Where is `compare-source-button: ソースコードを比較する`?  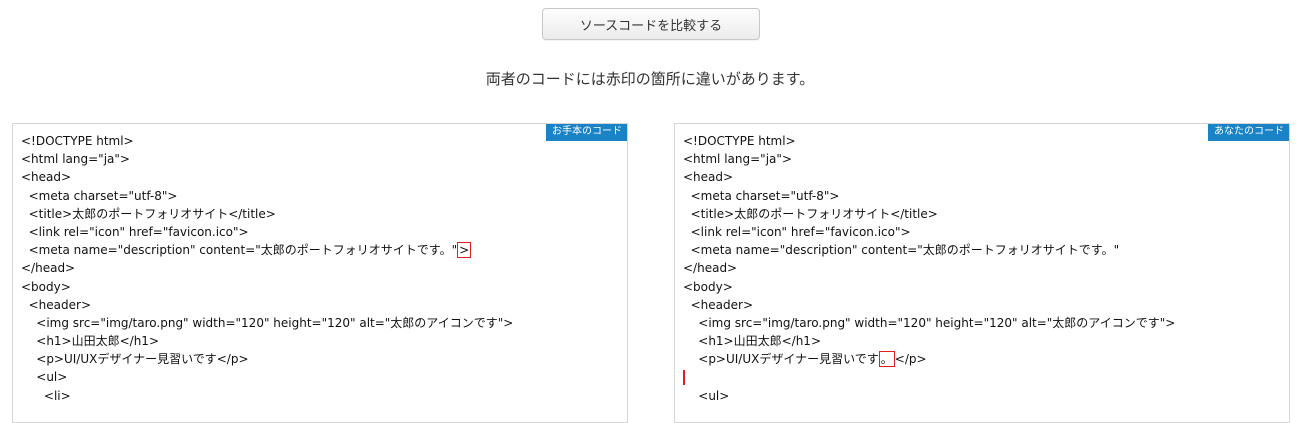 compare-source-button: ソースコードを比較する is located at coordinates (651, 24).